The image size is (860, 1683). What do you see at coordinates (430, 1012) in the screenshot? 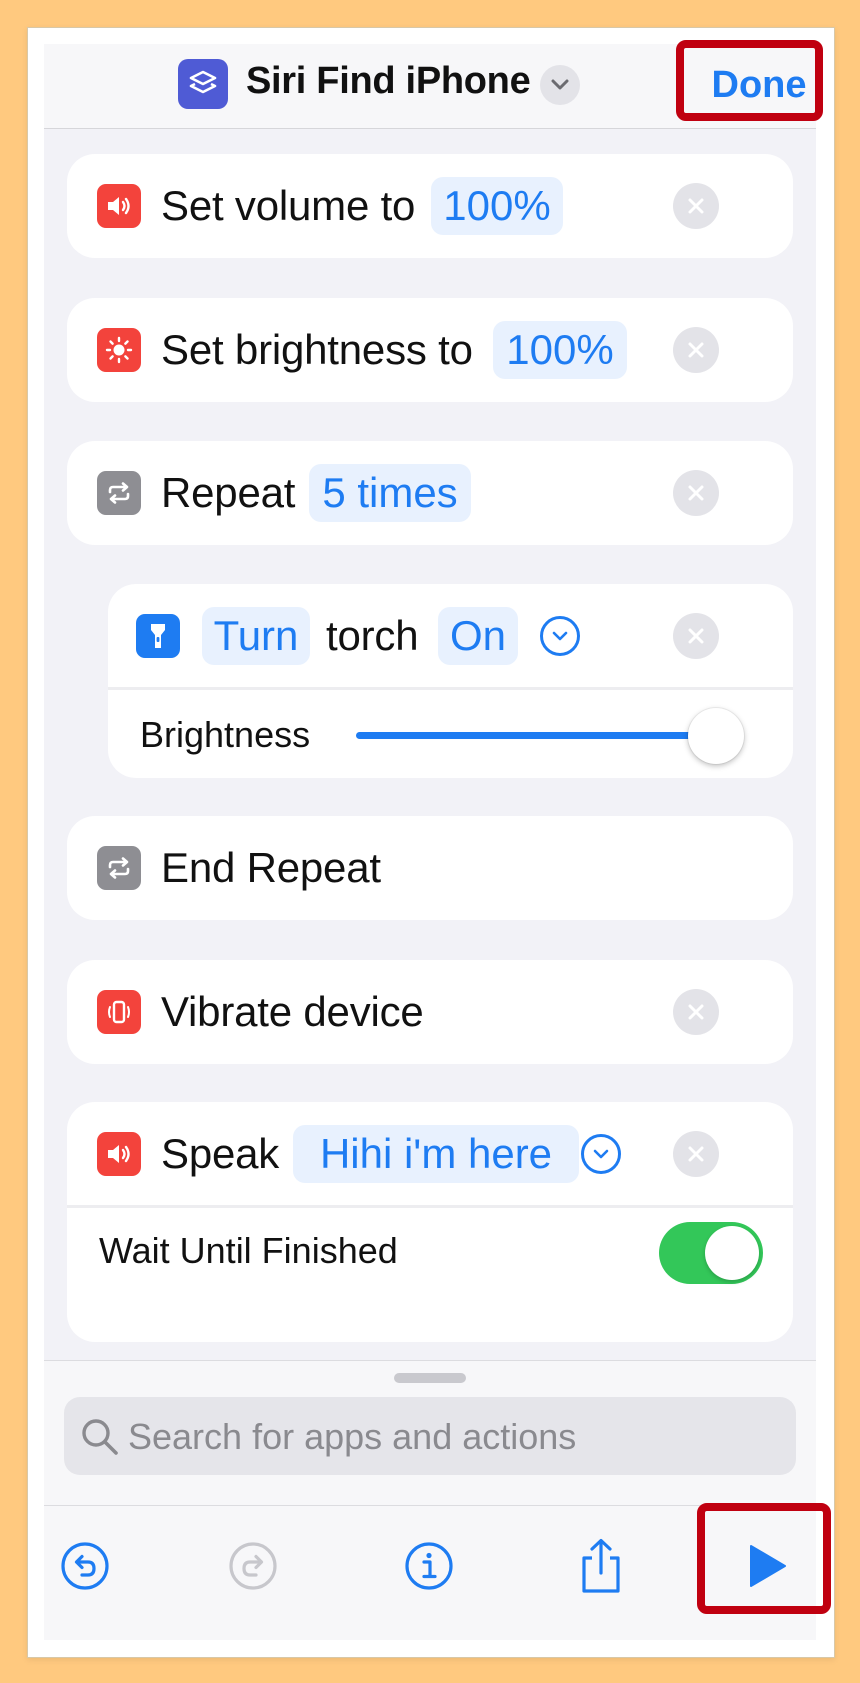
I see `action-vibrate: Vibrate device` at bounding box center [430, 1012].